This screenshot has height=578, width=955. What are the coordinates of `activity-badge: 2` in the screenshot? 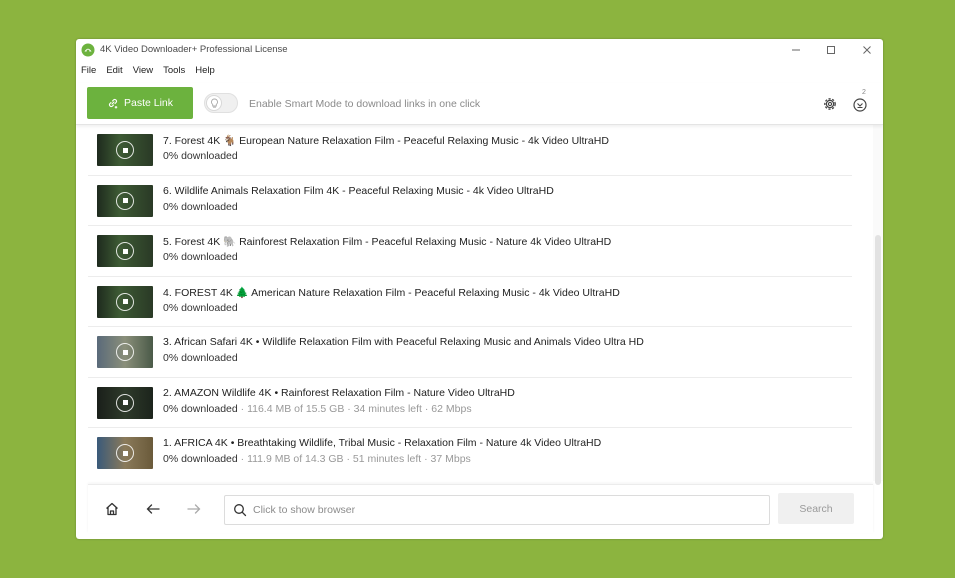 It's located at (864, 92).